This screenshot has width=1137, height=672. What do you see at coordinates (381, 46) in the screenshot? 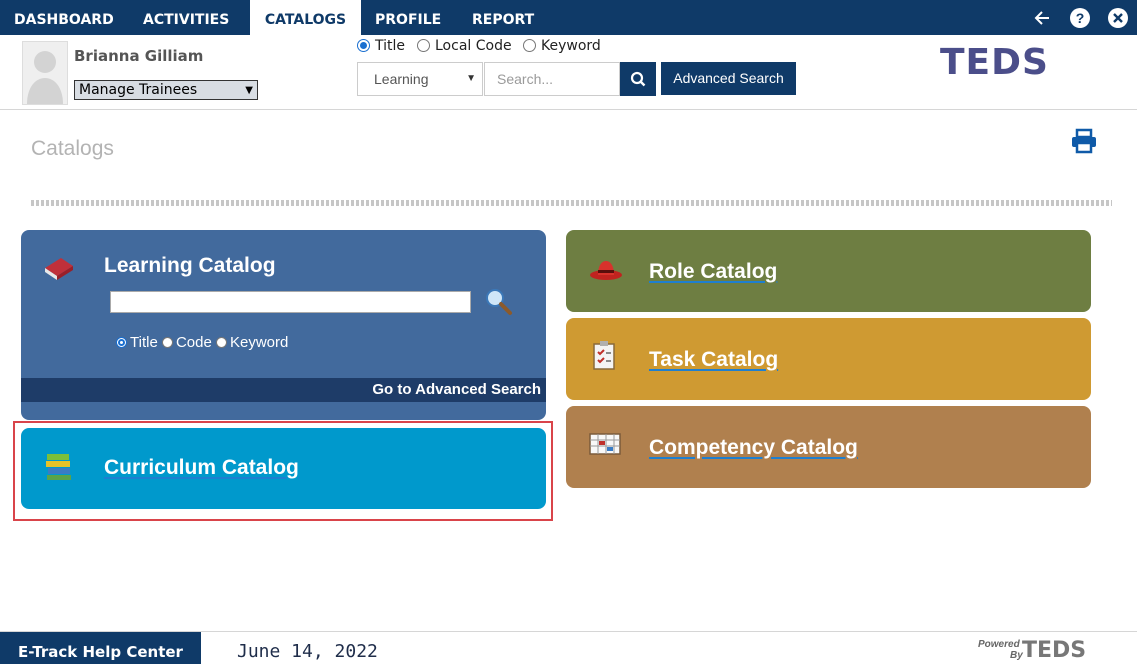
I see `search-mode-title: Title` at bounding box center [381, 46].